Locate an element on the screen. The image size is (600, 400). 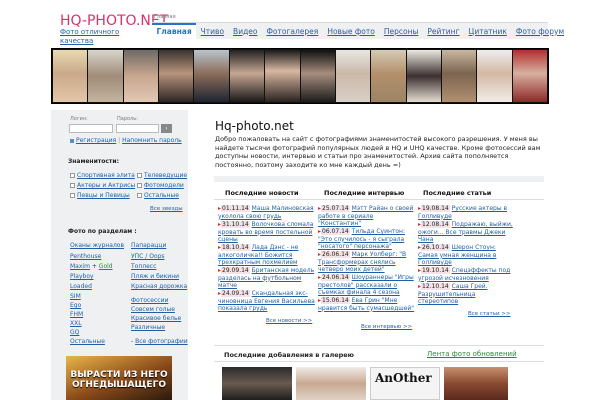
all-photos-link: Все фотографии is located at coordinates (161, 341).